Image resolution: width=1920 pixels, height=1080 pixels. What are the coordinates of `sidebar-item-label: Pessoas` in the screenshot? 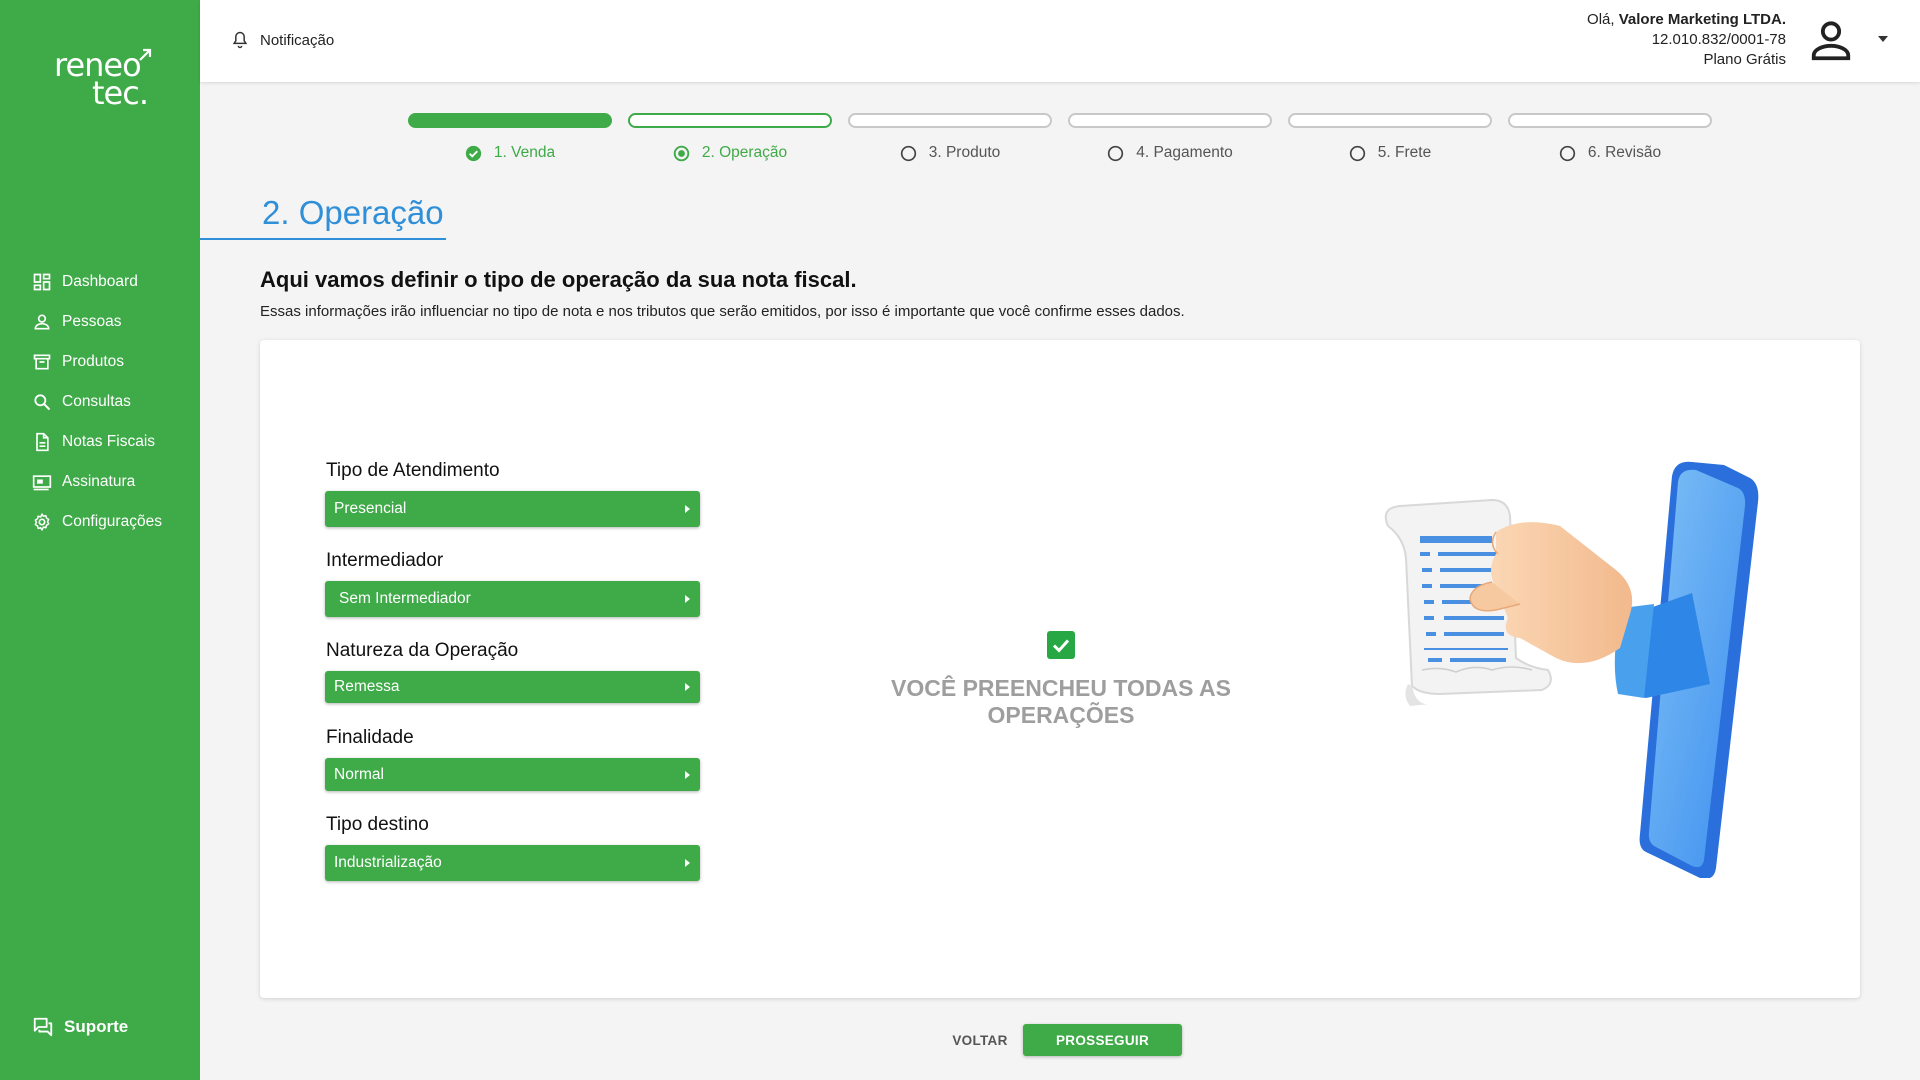 It's located at (92, 321).